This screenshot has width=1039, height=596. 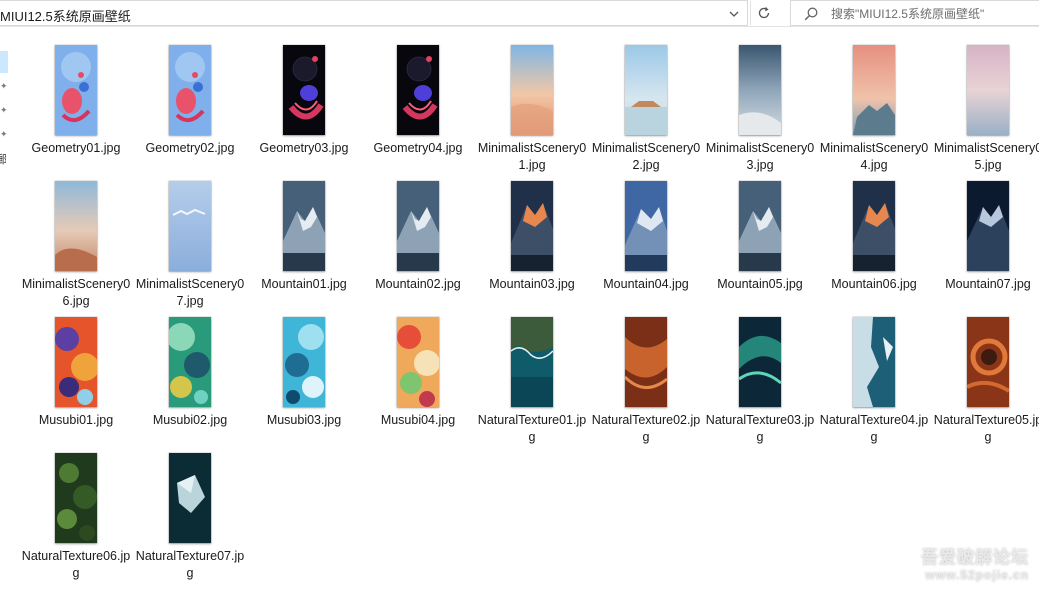 I want to click on file-item: MinimalistScenery05.jpg, so click(x=985, y=109).